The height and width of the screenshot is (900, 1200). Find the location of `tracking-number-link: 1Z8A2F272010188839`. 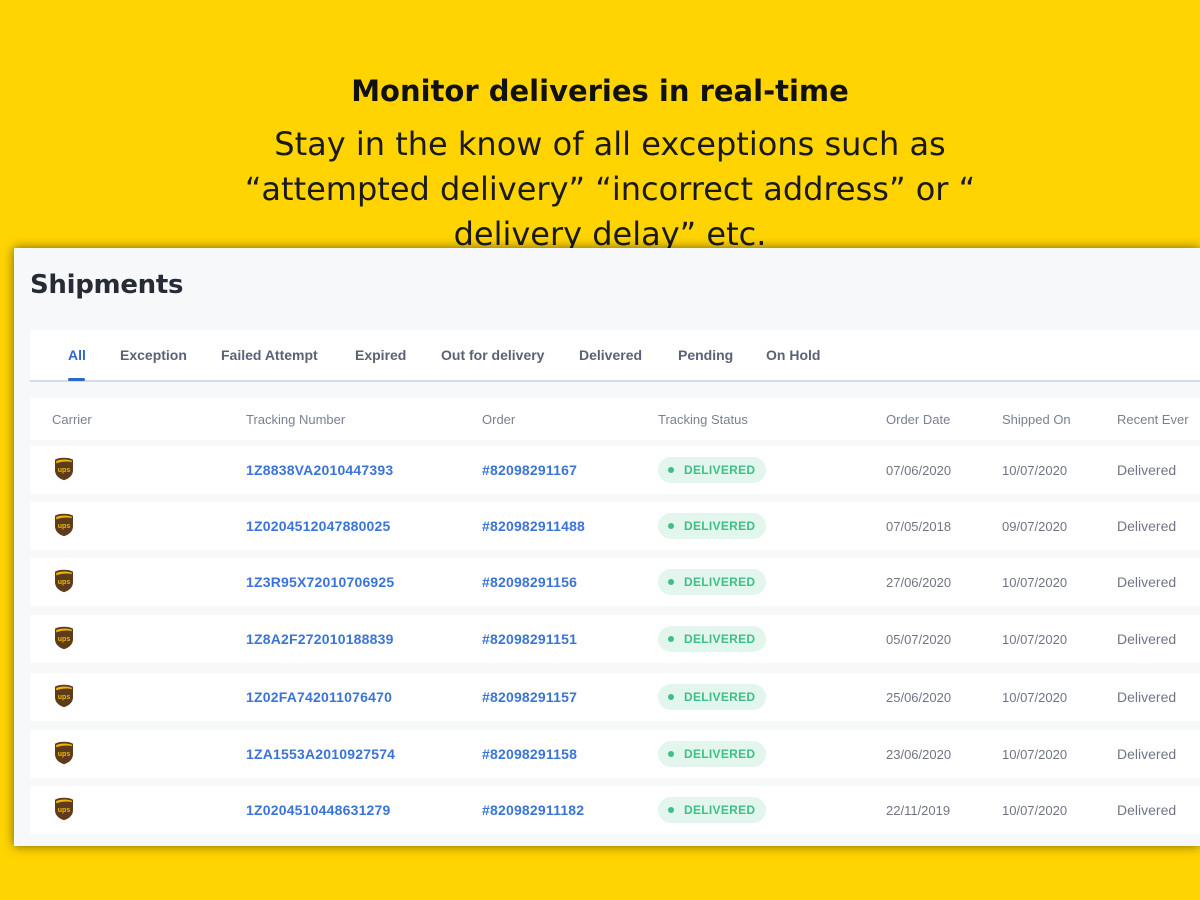

tracking-number-link: 1Z8A2F272010188839 is located at coordinates (320, 639).